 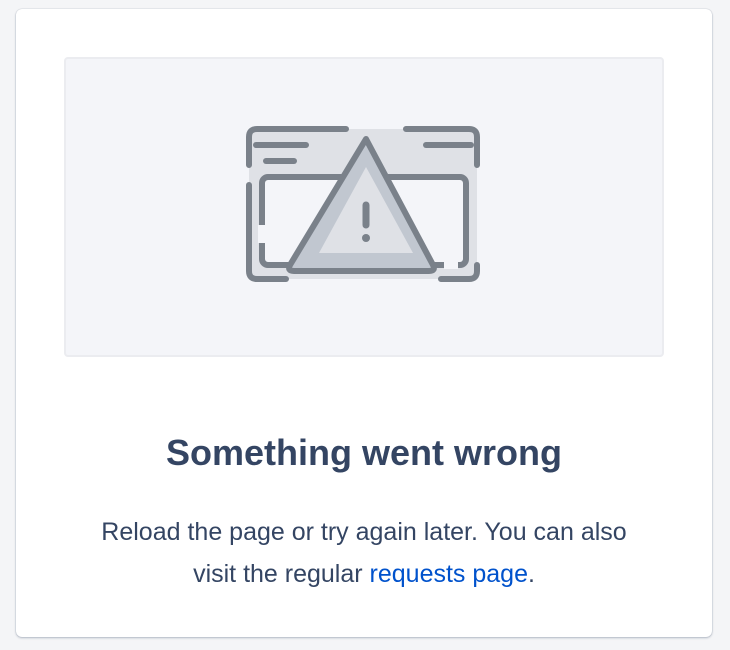 What do you see at coordinates (449, 574) in the screenshot?
I see `requests-page-link: requests page` at bounding box center [449, 574].